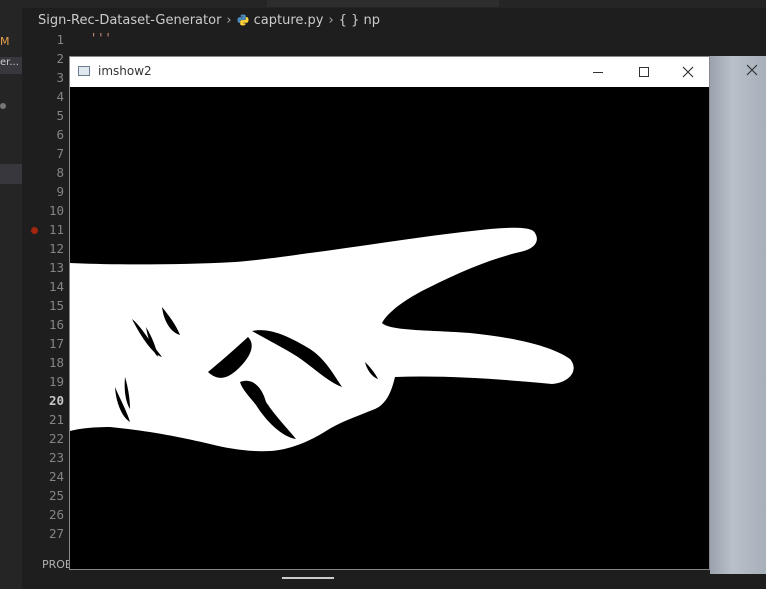 Image resolution: width=766 pixels, height=589 pixels. I want to click on breadcrumb-file: capture.py, so click(289, 20).